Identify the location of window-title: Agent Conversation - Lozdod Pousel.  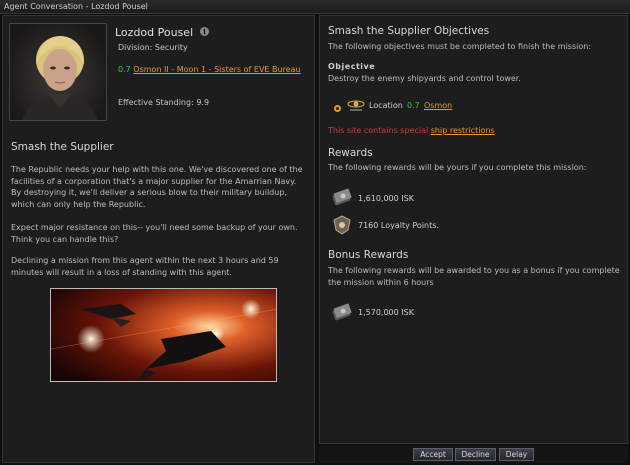
(315, 7).